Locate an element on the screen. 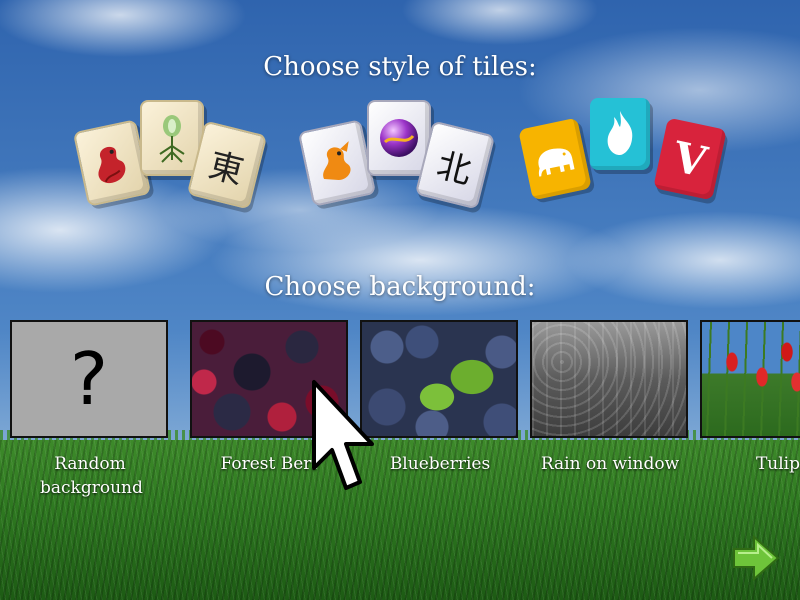 This screenshot has height=600, width=800. tile-character: 東 is located at coordinates (226, 168).